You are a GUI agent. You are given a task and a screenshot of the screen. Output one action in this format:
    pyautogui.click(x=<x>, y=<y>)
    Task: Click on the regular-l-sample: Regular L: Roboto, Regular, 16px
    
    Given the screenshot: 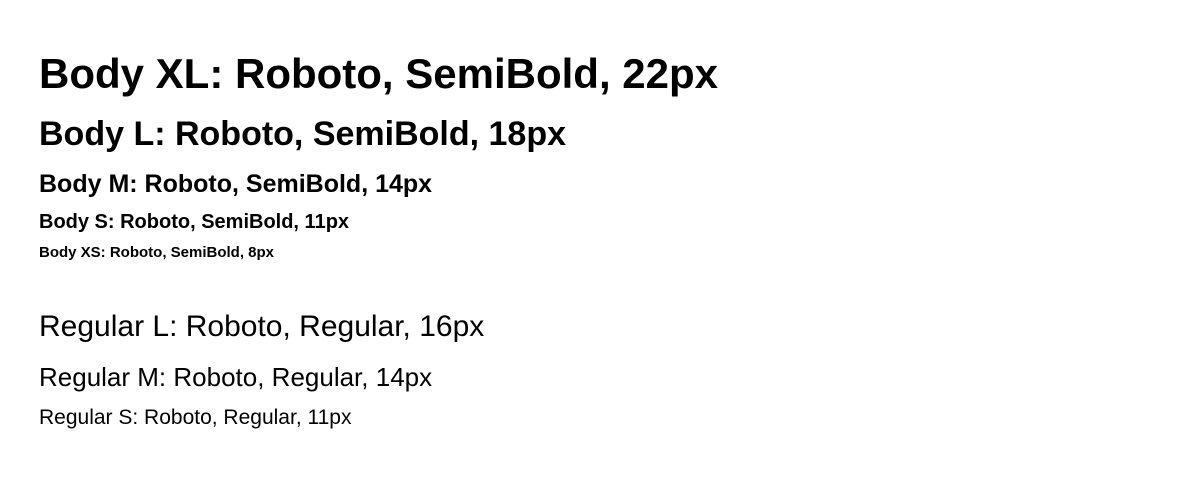 What is the action you would take?
    pyautogui.click(x=262, y=326)
    